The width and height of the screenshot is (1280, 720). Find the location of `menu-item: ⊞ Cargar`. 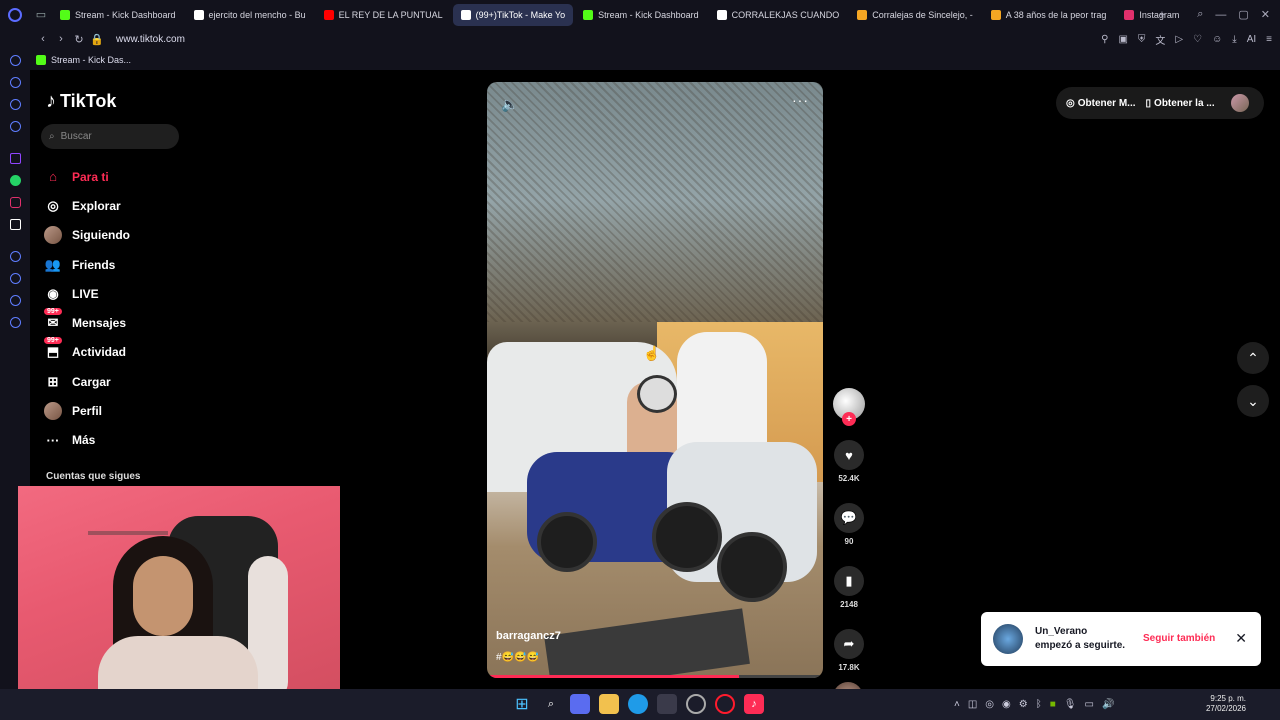

menu-item: ⊞ Cargar is located at coordinates (87, 381).